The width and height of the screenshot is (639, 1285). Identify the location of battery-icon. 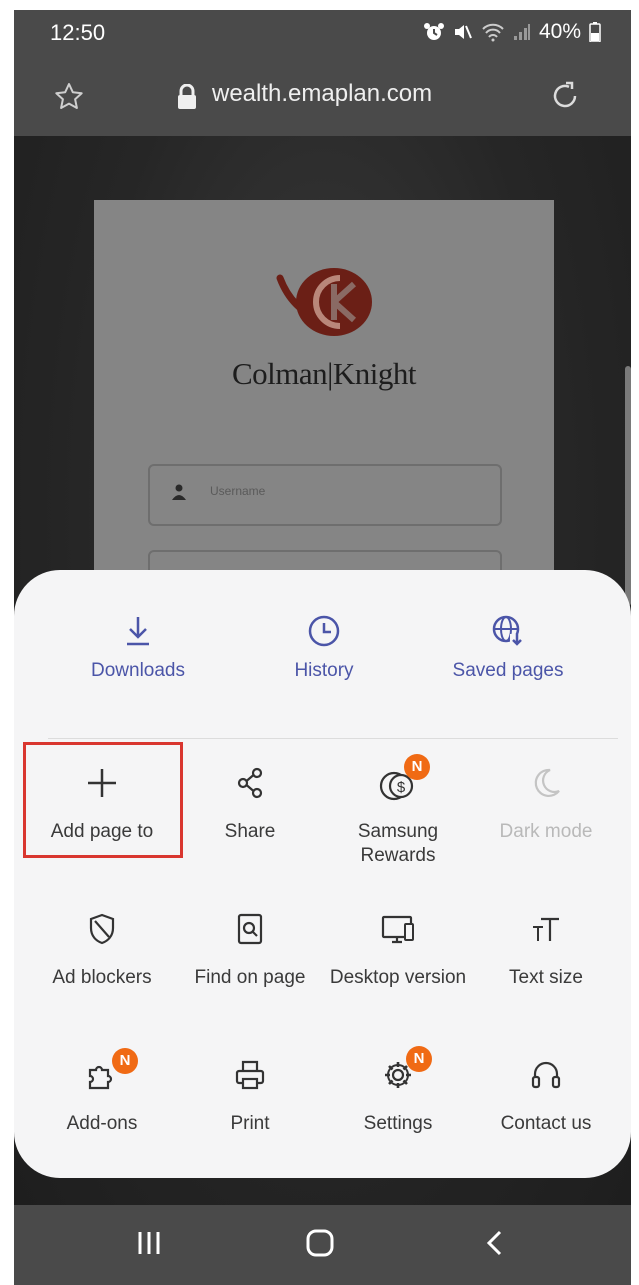
(595, 32).